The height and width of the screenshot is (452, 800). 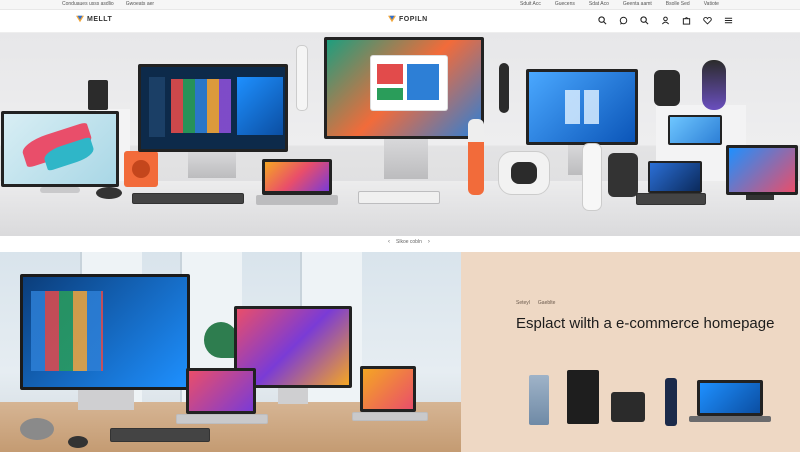 I want to click on utility-links-left: Conduaues usss asdlio Gwoeats aer, so click(x=108, y=4).